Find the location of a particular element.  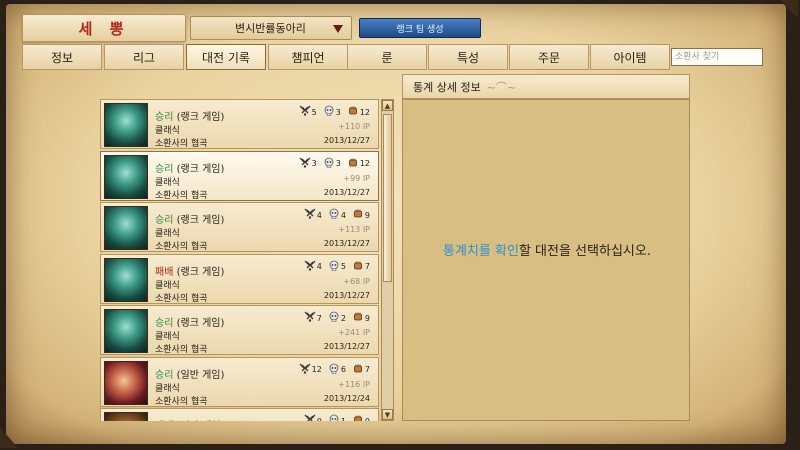

match-date: 2013/12/24 is located at coordinates (346, 398).